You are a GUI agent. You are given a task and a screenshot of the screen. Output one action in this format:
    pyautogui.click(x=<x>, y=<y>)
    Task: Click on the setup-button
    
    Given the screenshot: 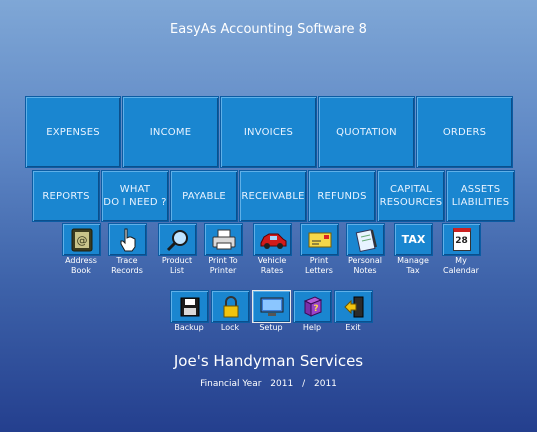 What is the action you would take?
    pyautogui.click(x=271, y=306)
    